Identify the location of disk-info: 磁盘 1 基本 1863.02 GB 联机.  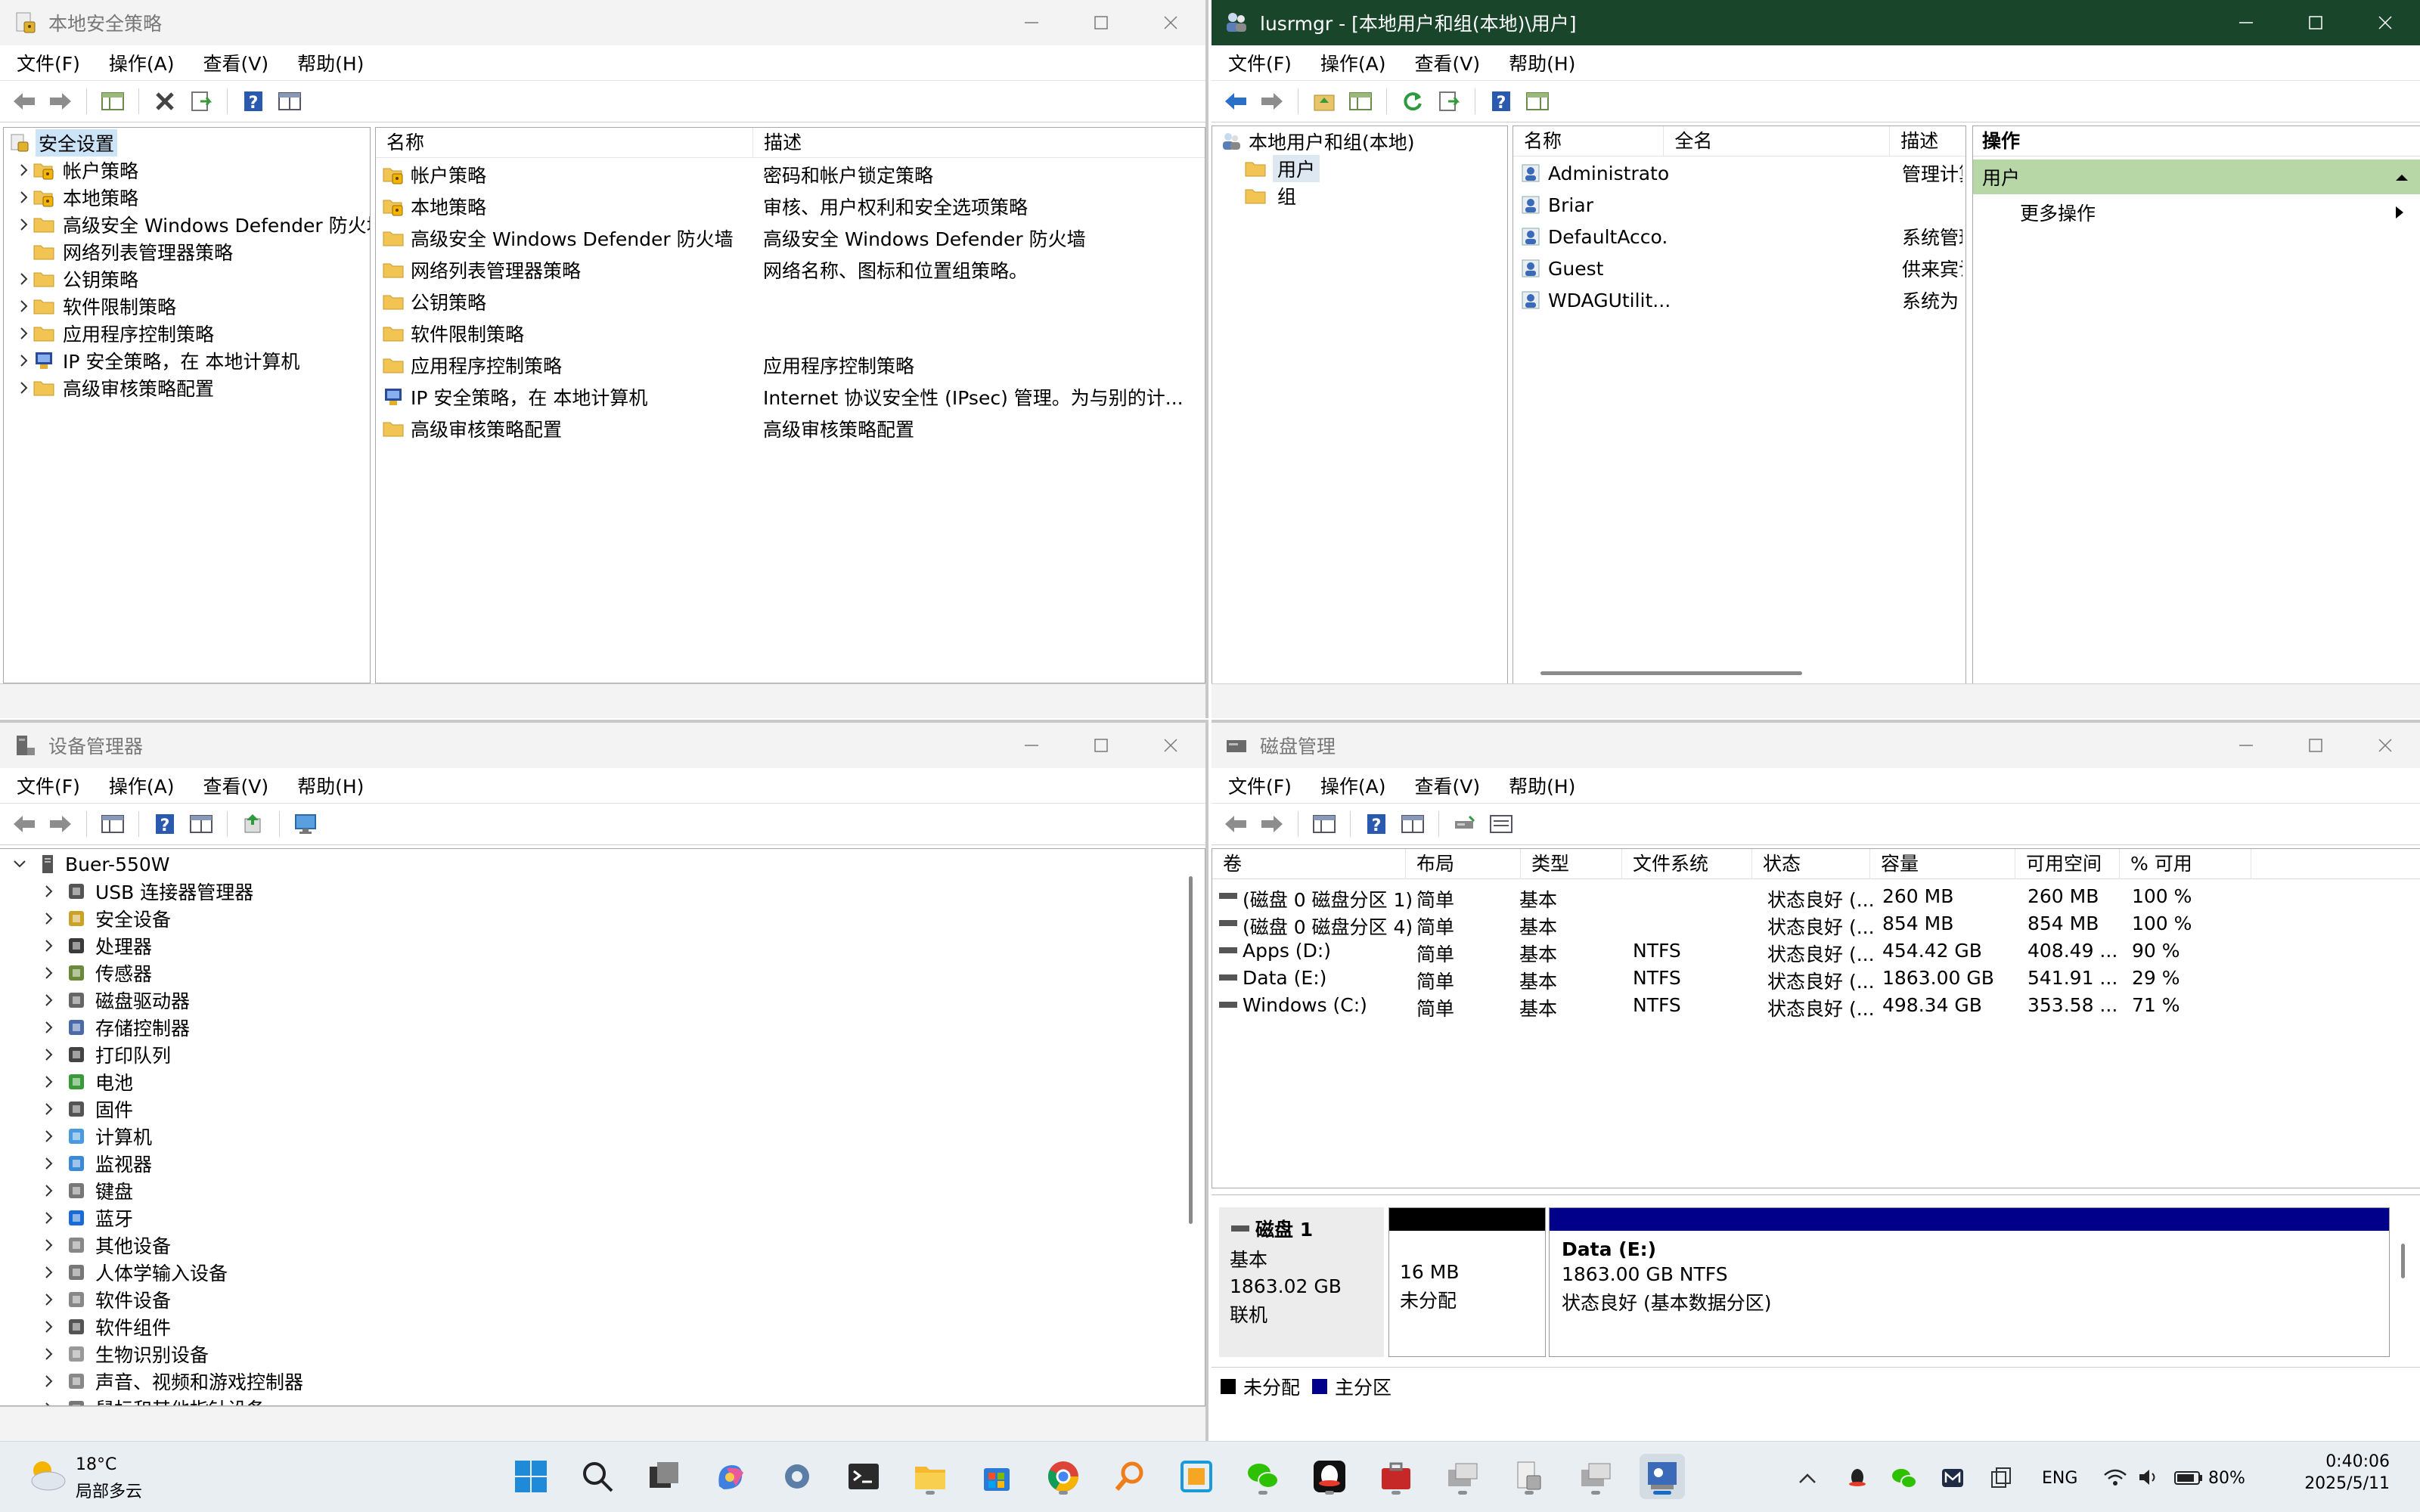
(1301, 1282).